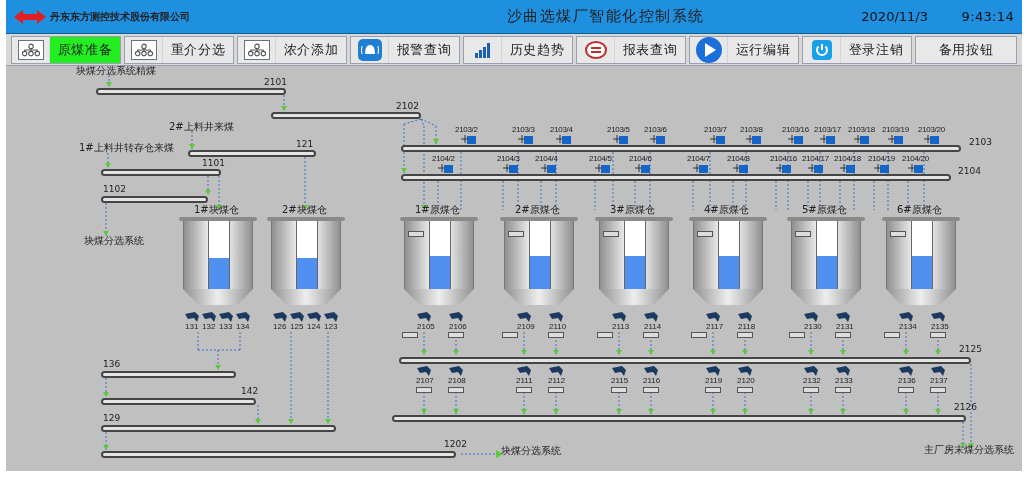  I want to click on gate-label: 2104/3, so click(508, 159).